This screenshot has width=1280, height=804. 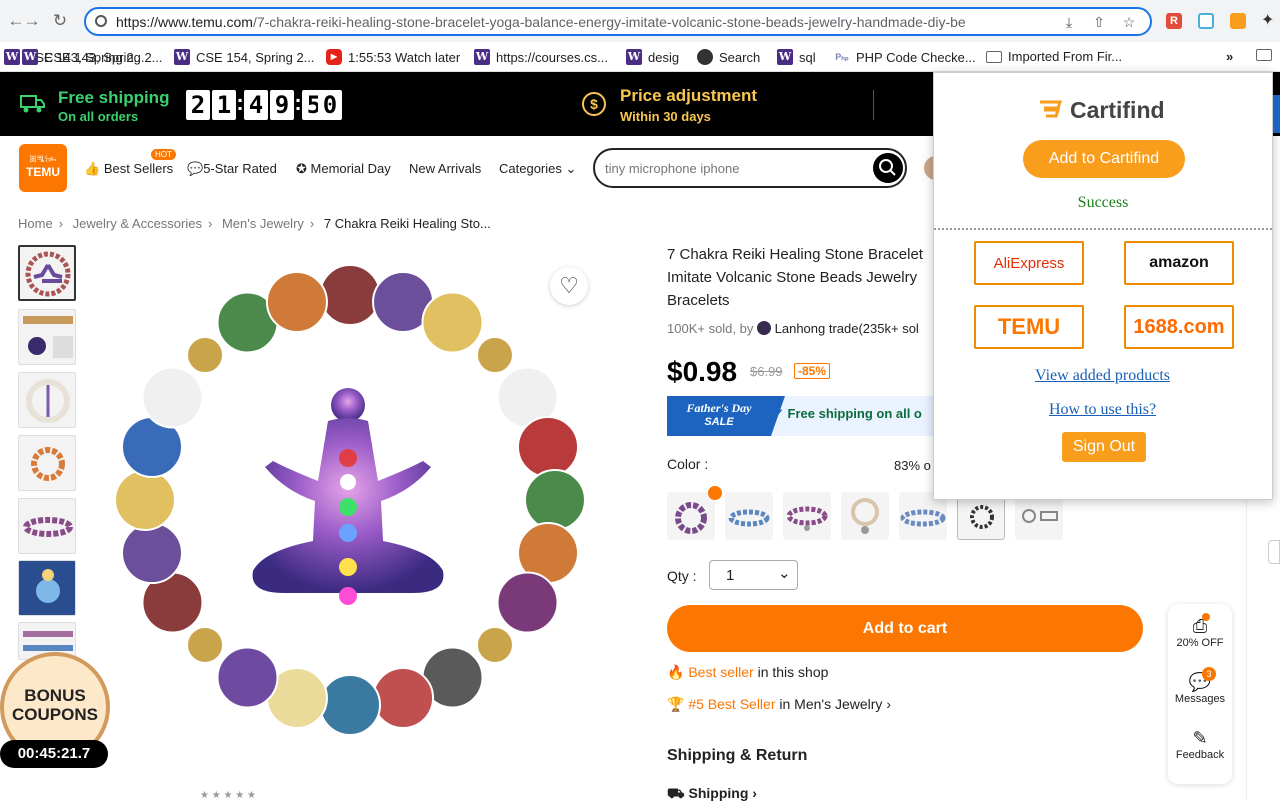 I want to click on temu-logo: ꕤꗀꖷꖳ TEMU, so click(x=43, y=168).